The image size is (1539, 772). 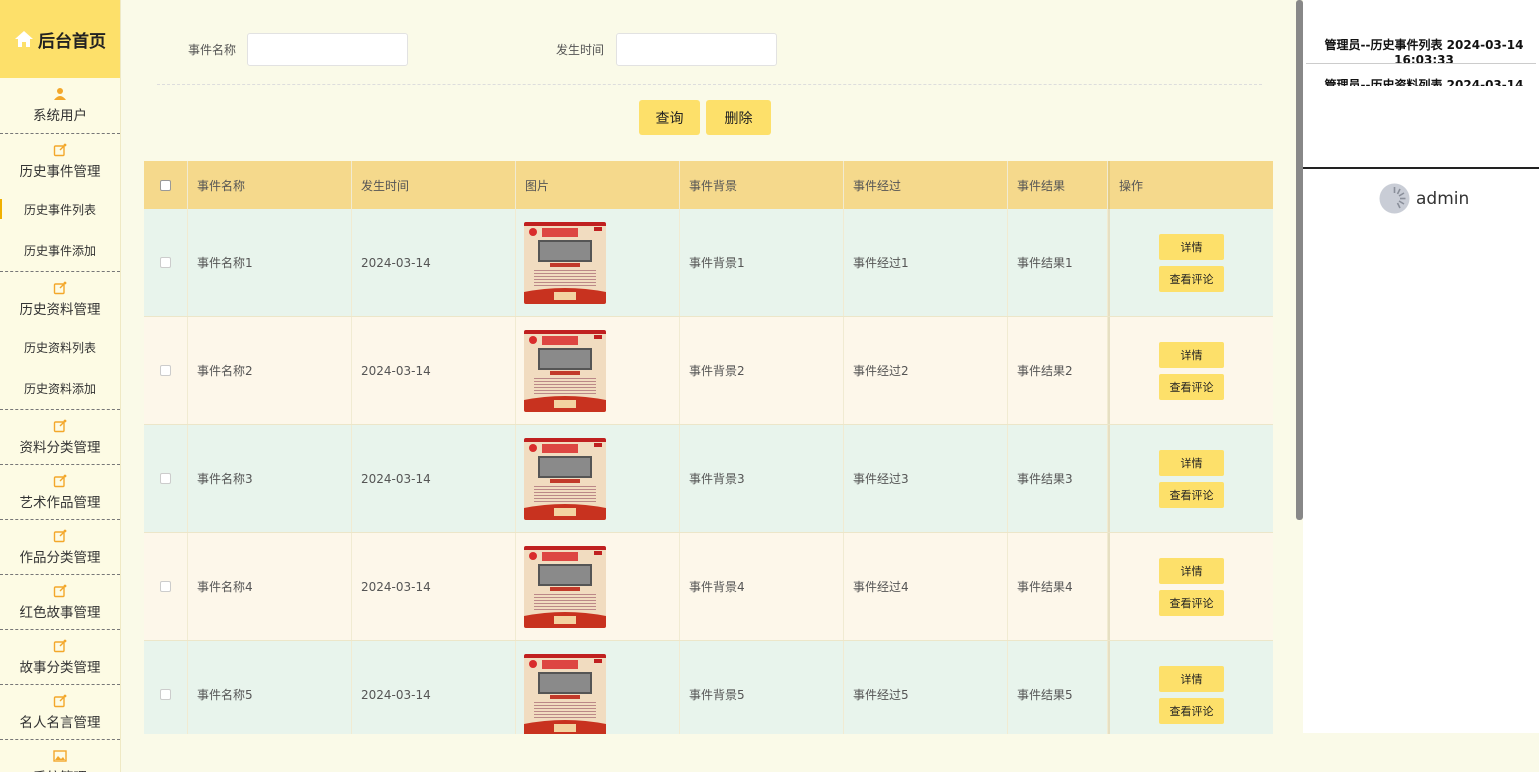 What do you see at coordinates (60, 106) in the screenshot?
I see `sidebar-item-0: 系统用户` at bounding box center [60, 106].